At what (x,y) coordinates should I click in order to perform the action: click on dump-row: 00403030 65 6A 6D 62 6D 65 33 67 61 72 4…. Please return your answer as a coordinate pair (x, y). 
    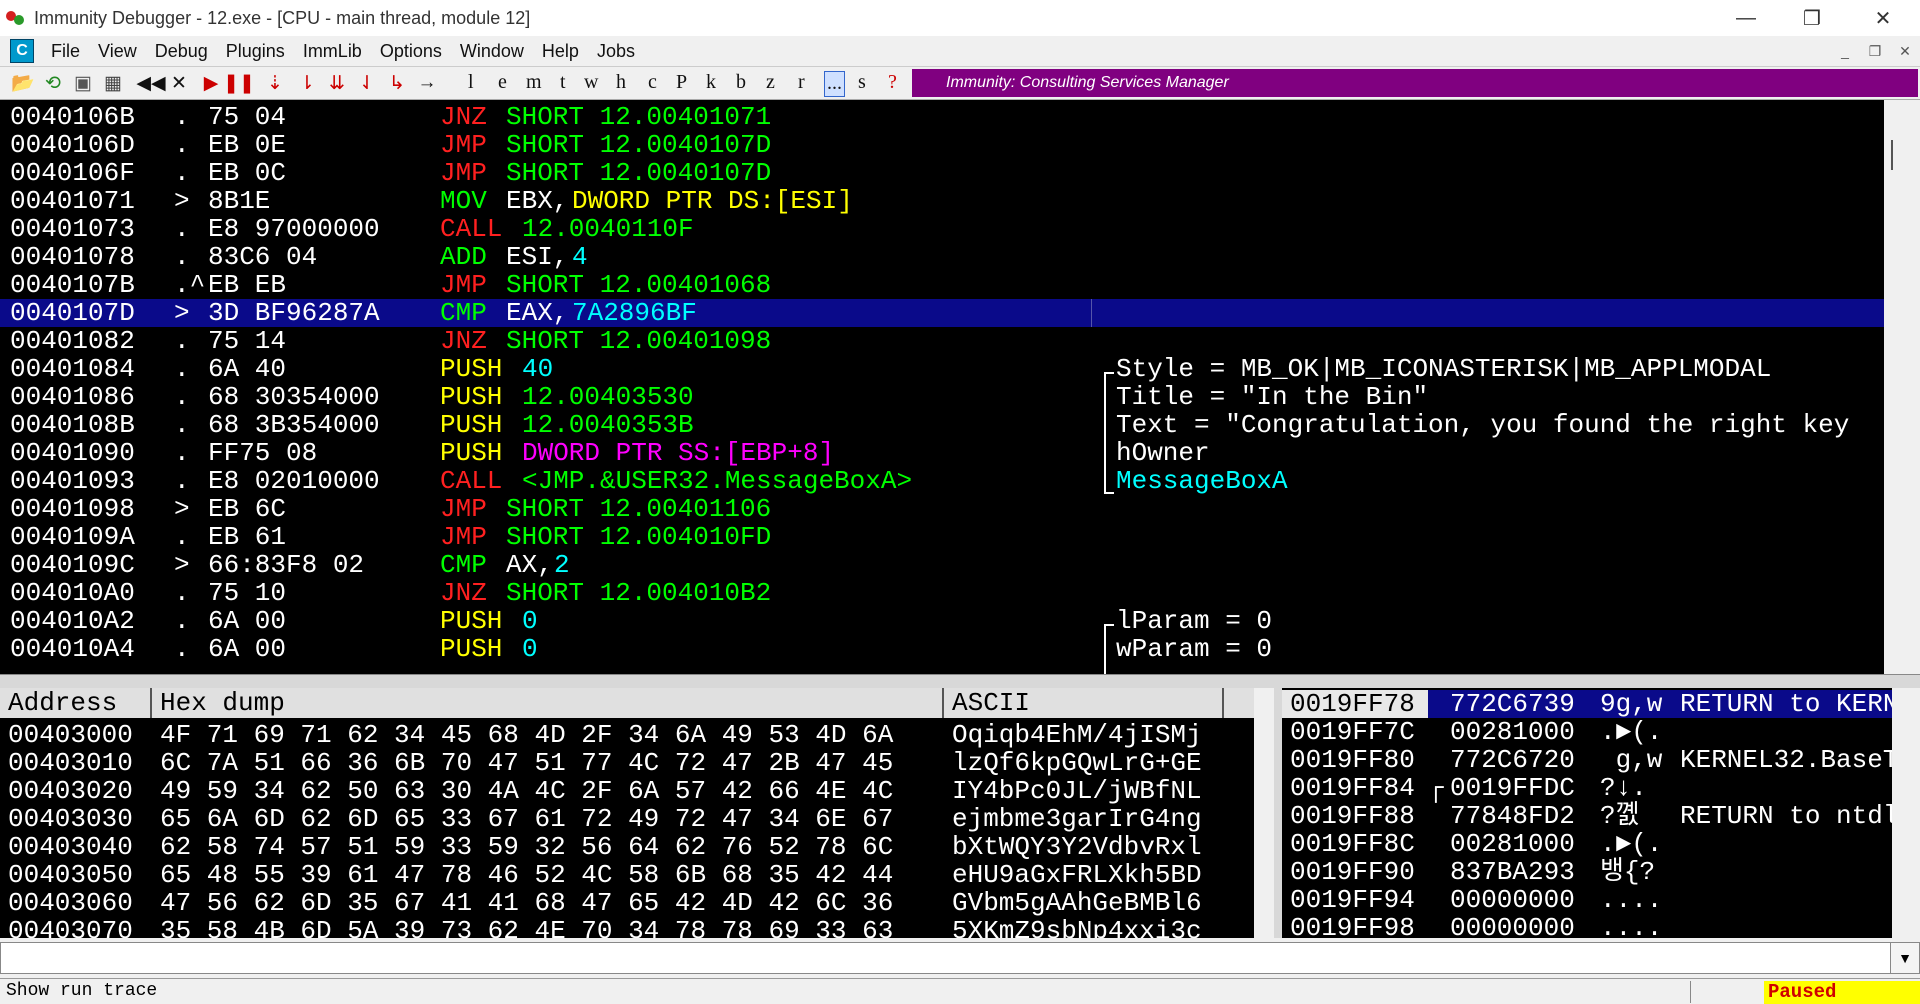
    Looking at the image, I should click on (601, 819).